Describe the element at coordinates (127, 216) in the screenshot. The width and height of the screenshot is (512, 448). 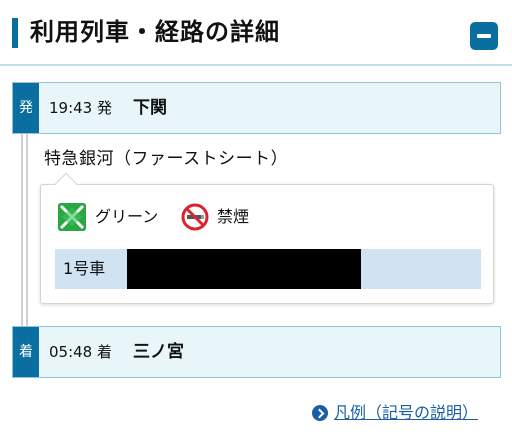
I see `green-car-label: グリーン` at that location.